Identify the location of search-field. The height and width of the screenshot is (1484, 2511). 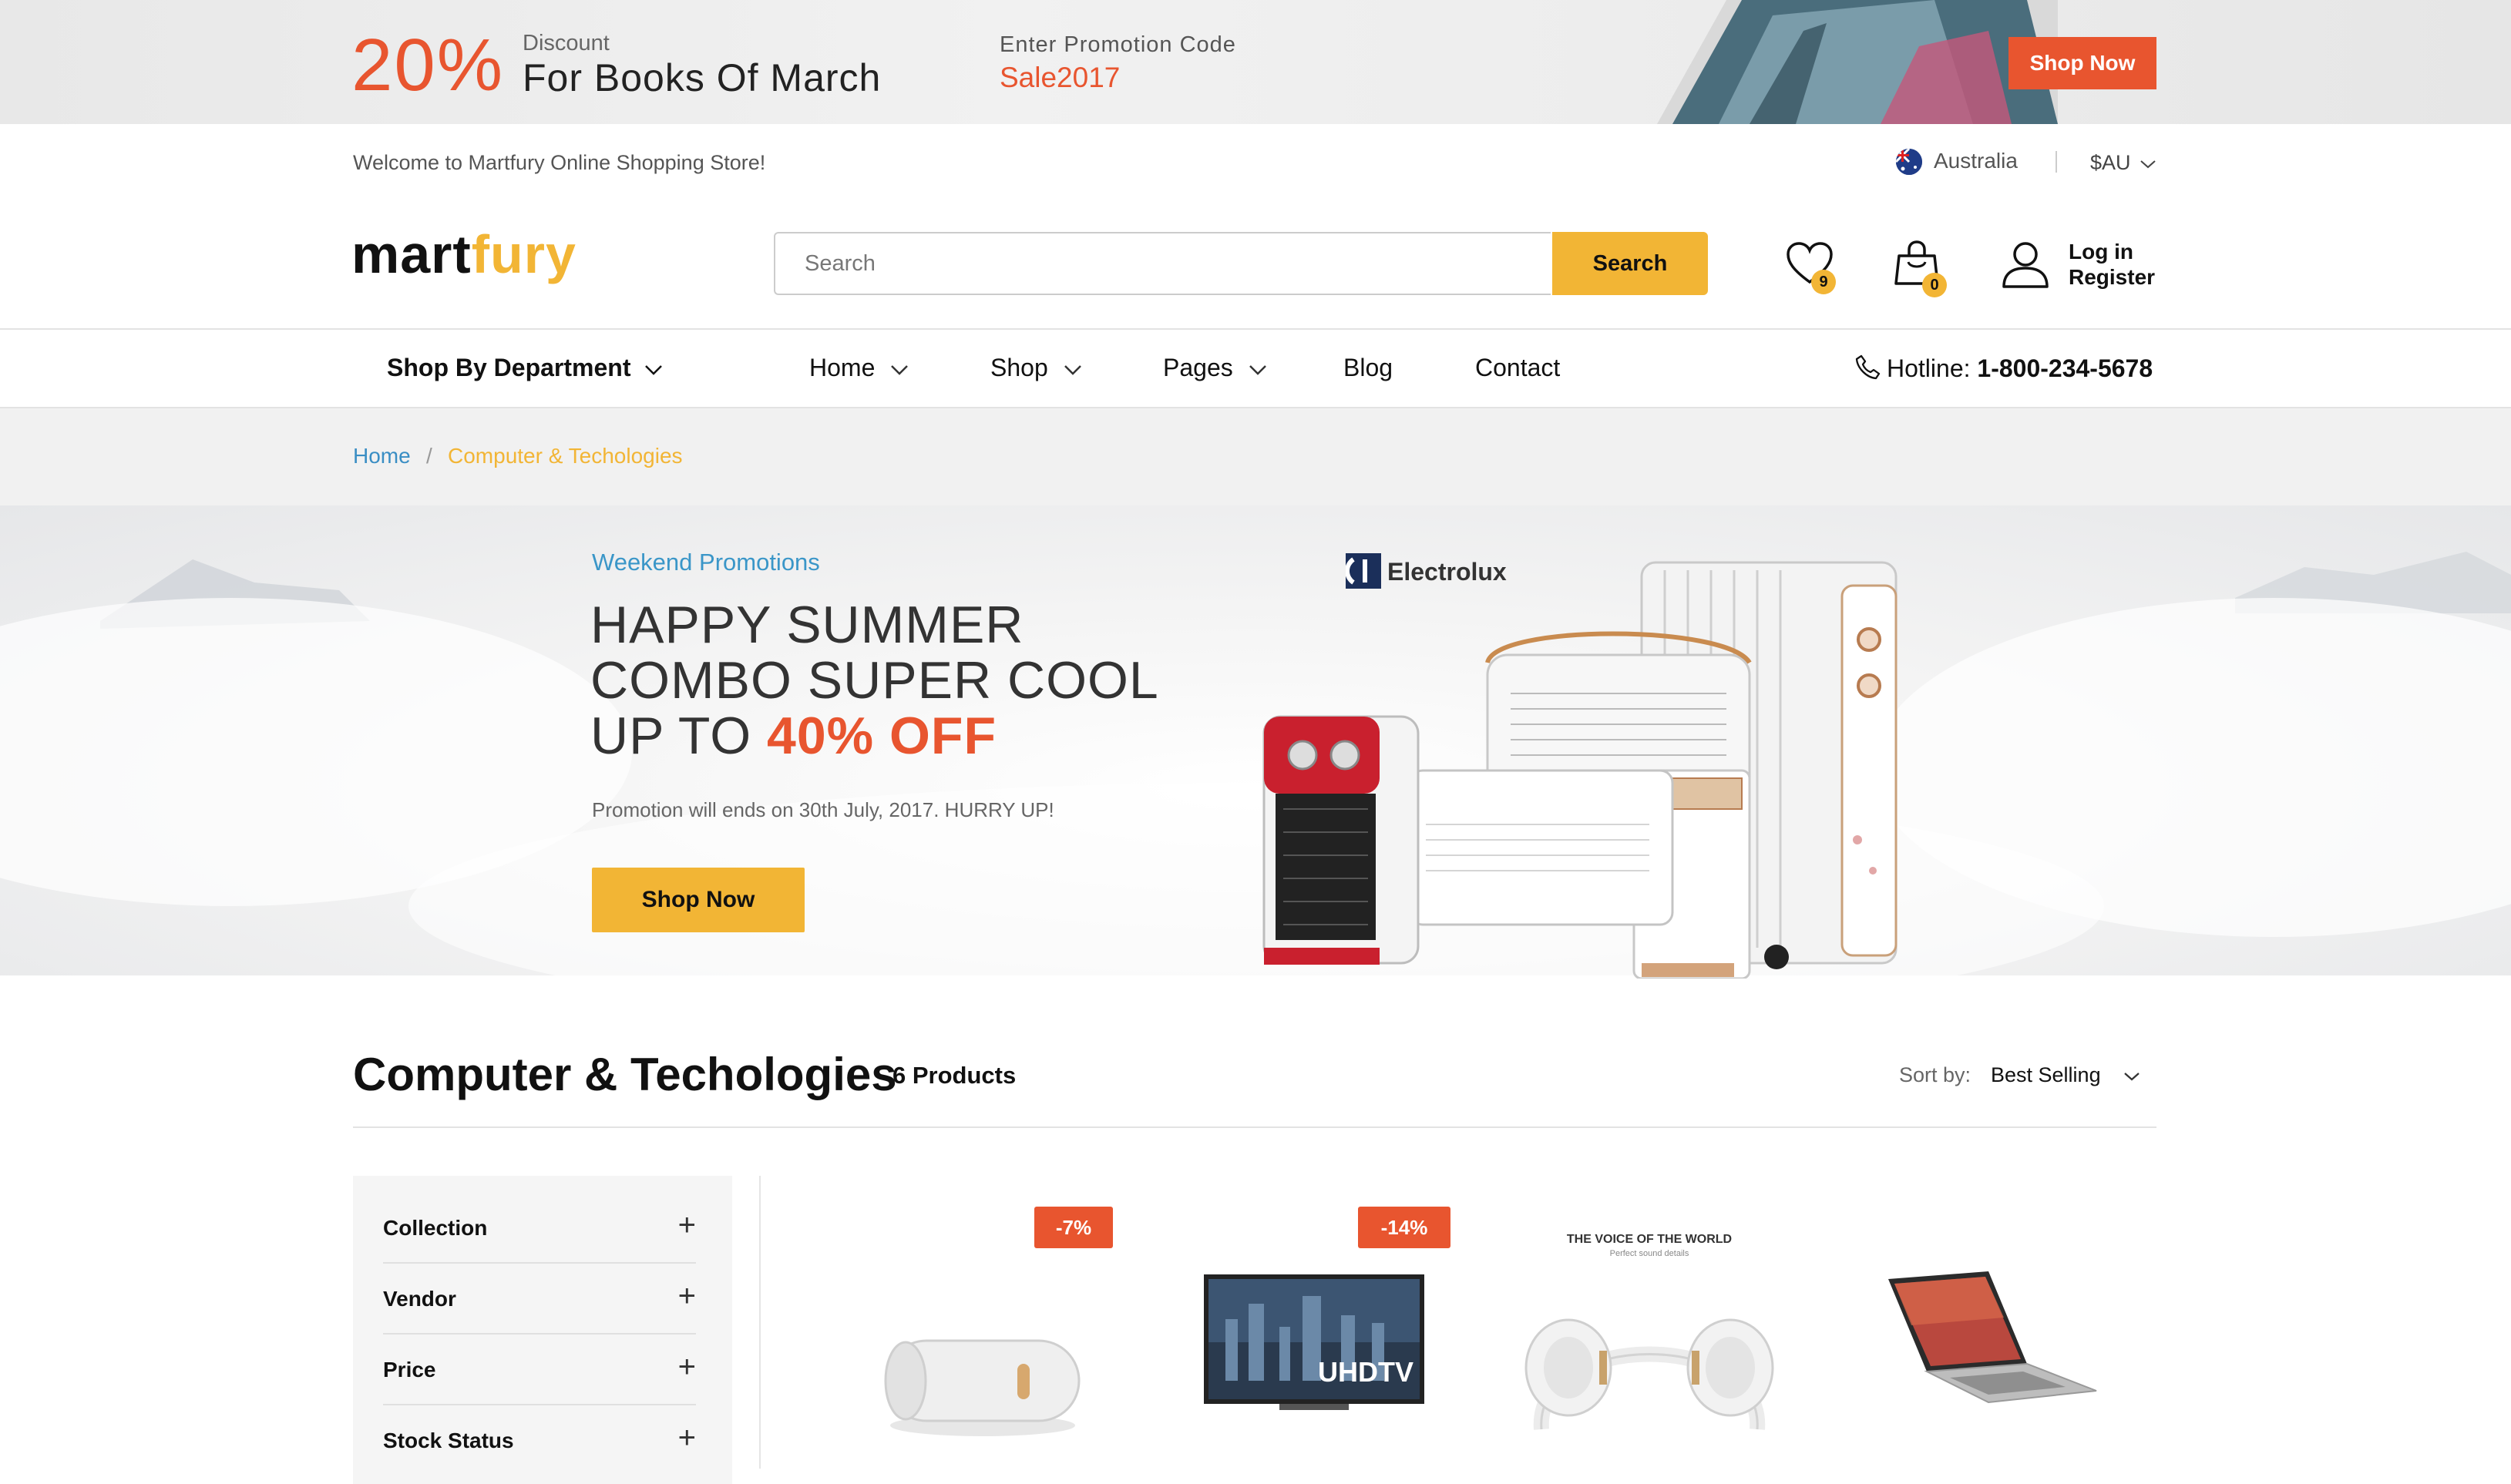
(1162, 263).